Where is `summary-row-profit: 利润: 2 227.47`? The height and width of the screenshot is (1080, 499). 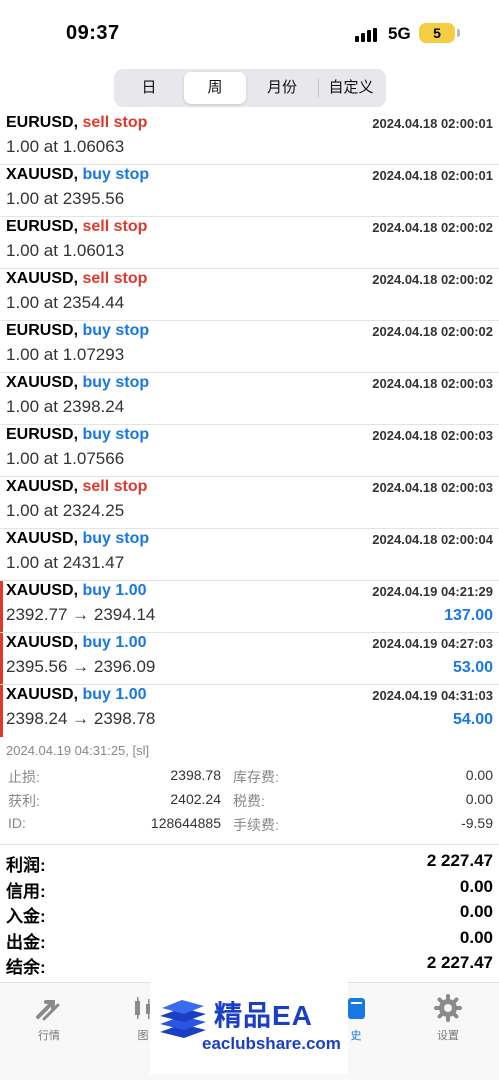
summary-row-profit: 利润: 2 227.47 is located at coordinates (249, 862).